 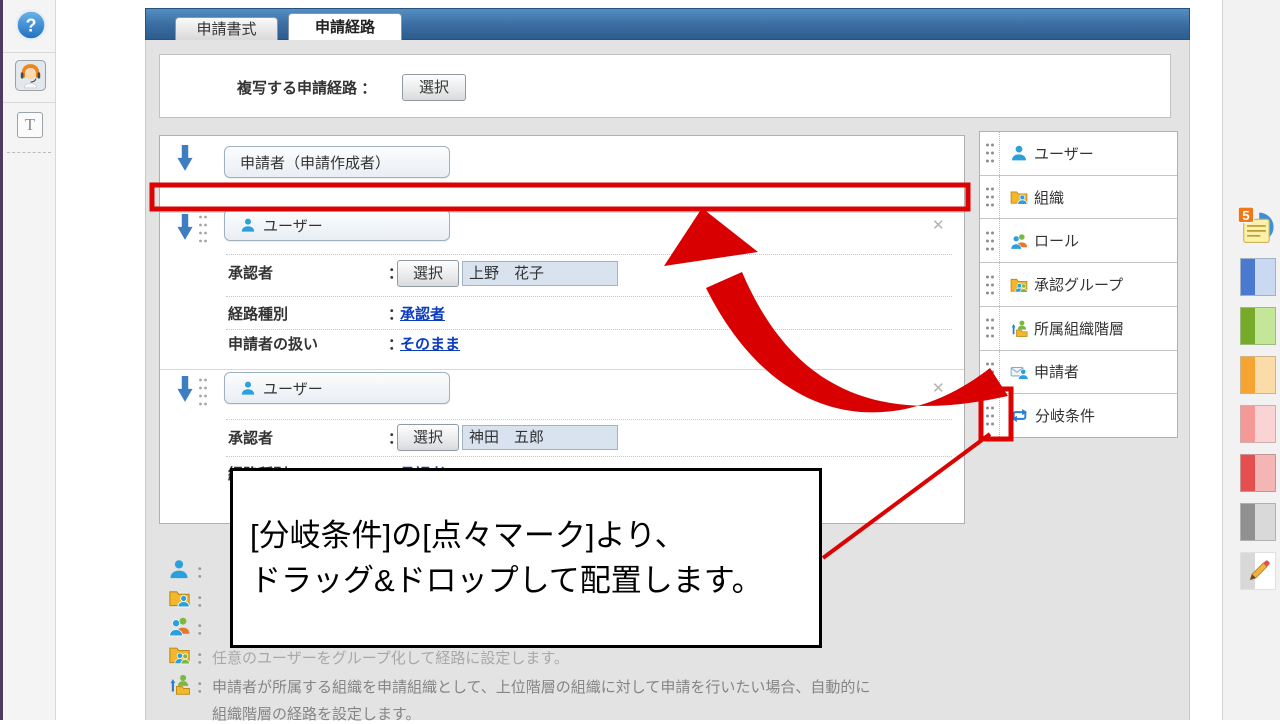 What do you see at coordinates (1258, 277) in the screenshot?
I see `swatch-blue` at bounding box center [1258, 277].